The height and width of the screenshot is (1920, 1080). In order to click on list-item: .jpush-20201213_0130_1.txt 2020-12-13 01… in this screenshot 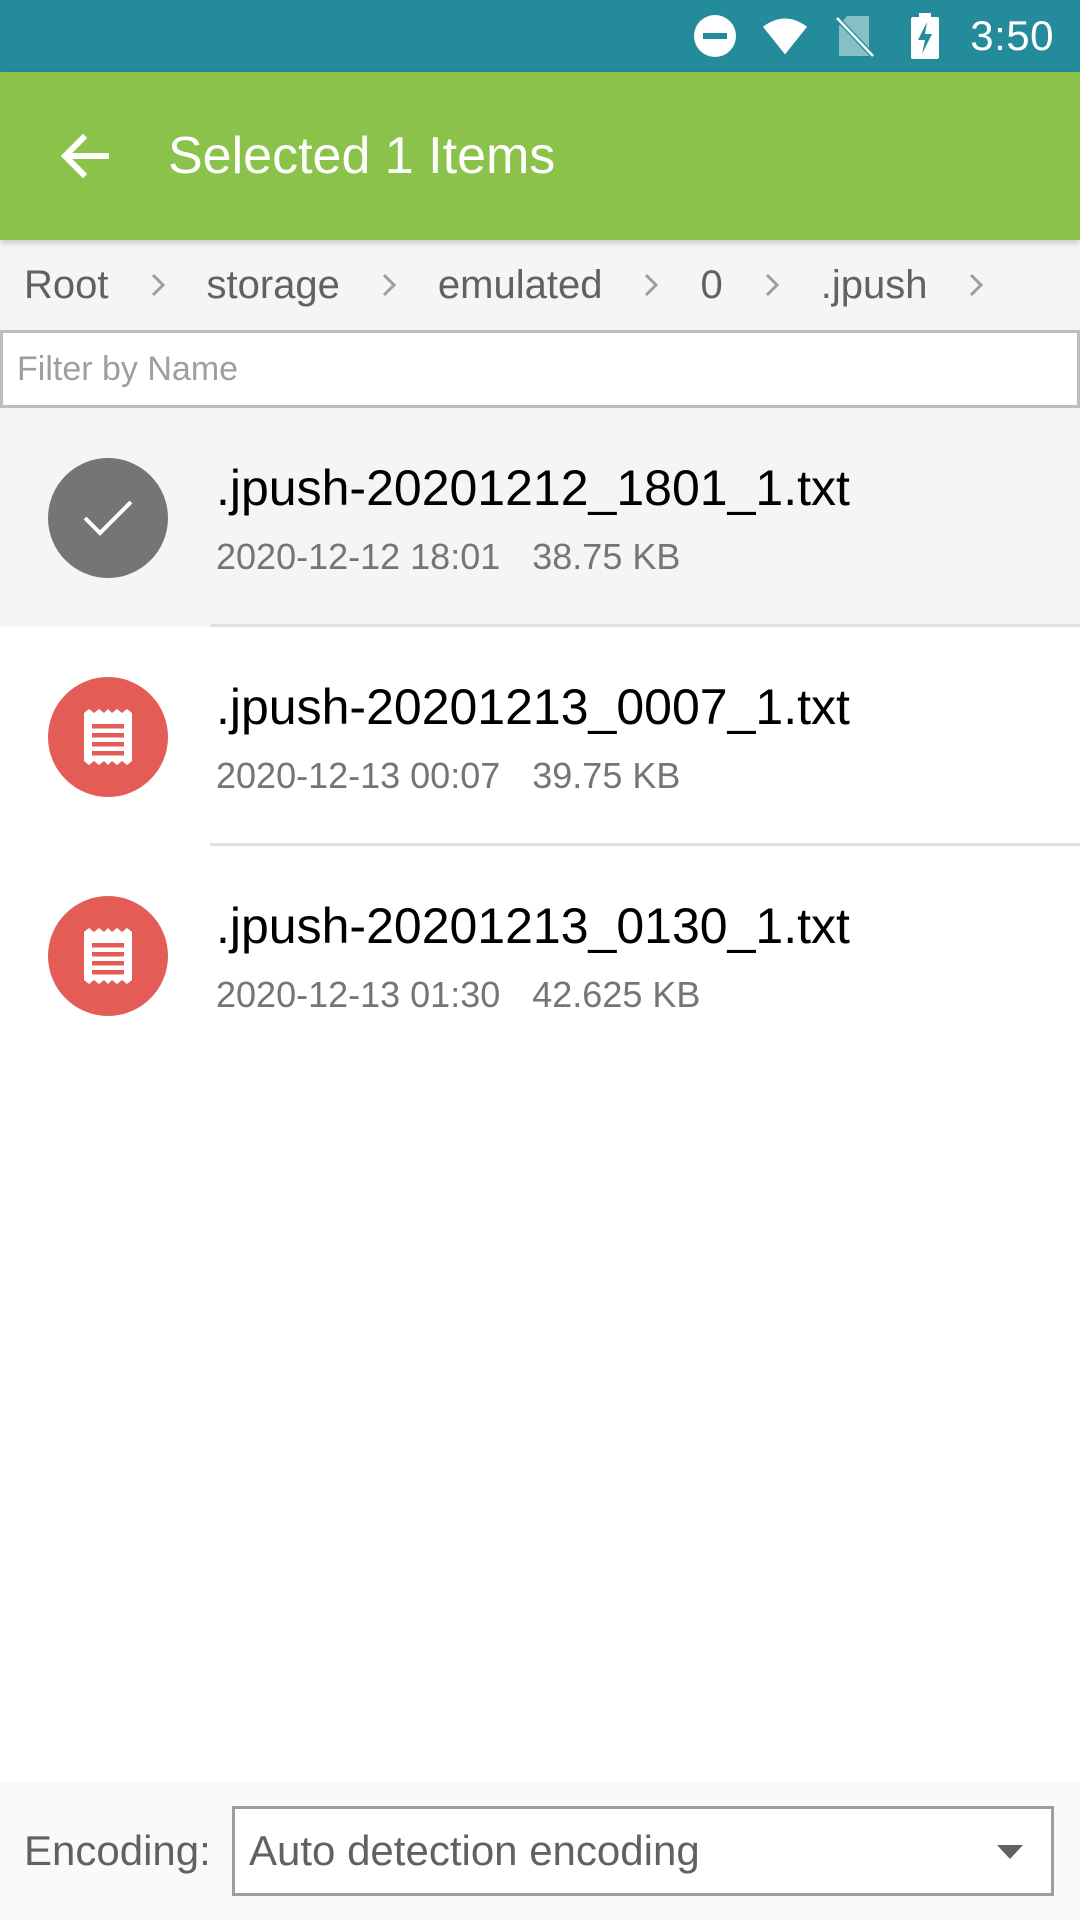, I will do `click(540, 955)`.